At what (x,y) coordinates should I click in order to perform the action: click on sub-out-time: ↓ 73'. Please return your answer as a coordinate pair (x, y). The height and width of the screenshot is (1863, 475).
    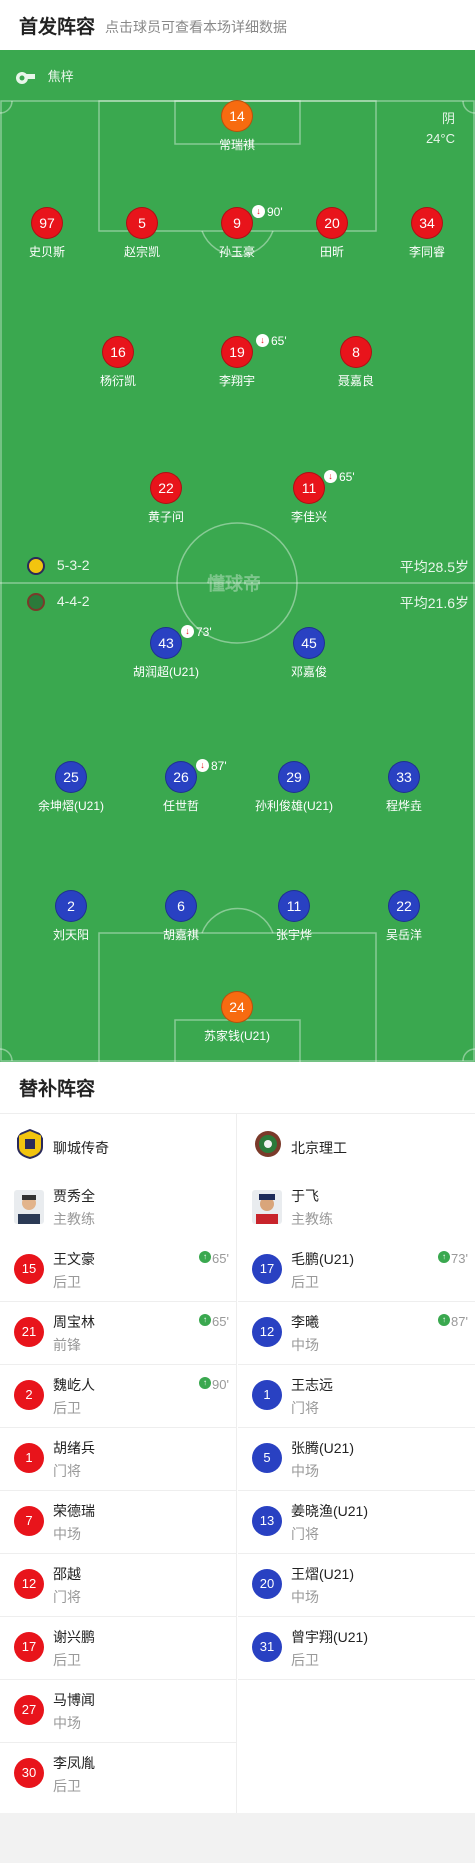
    Looking at the image, I should click on (196, 632).